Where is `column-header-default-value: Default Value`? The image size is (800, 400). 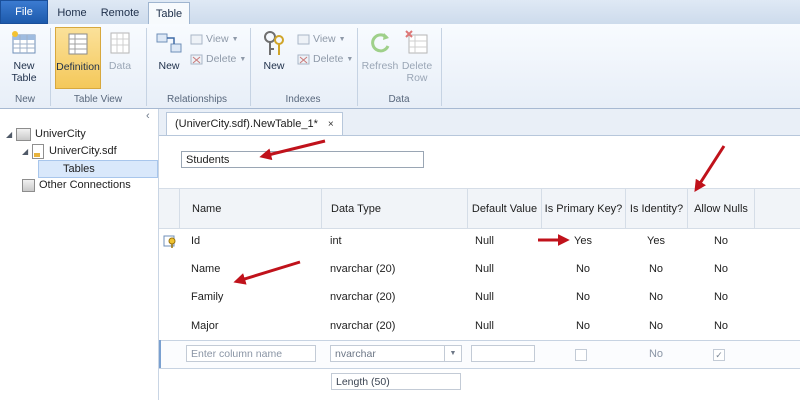
column-header-default-value: Default Value is located at coordinates (504, 208).